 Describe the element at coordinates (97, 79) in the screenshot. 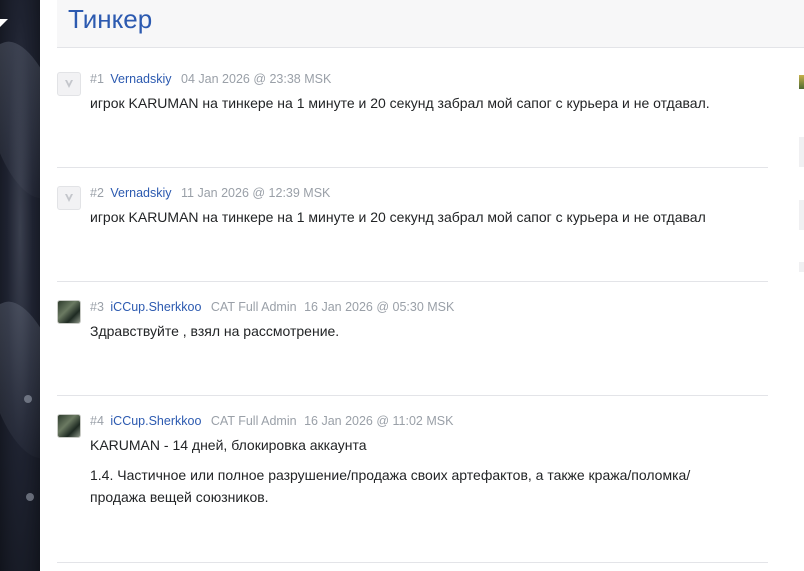

I see `post-number: #1` at that location.